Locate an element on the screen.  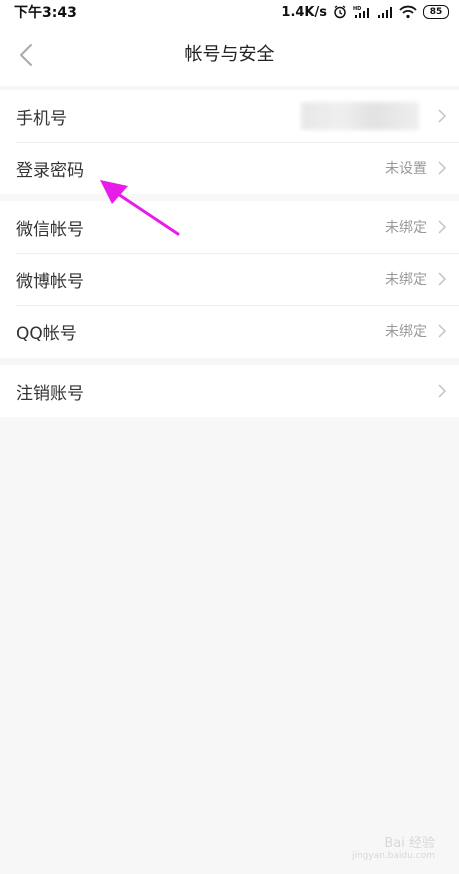
row-weibo-account: 微博帐号 未绑定 is located at coordinates (229, 279).